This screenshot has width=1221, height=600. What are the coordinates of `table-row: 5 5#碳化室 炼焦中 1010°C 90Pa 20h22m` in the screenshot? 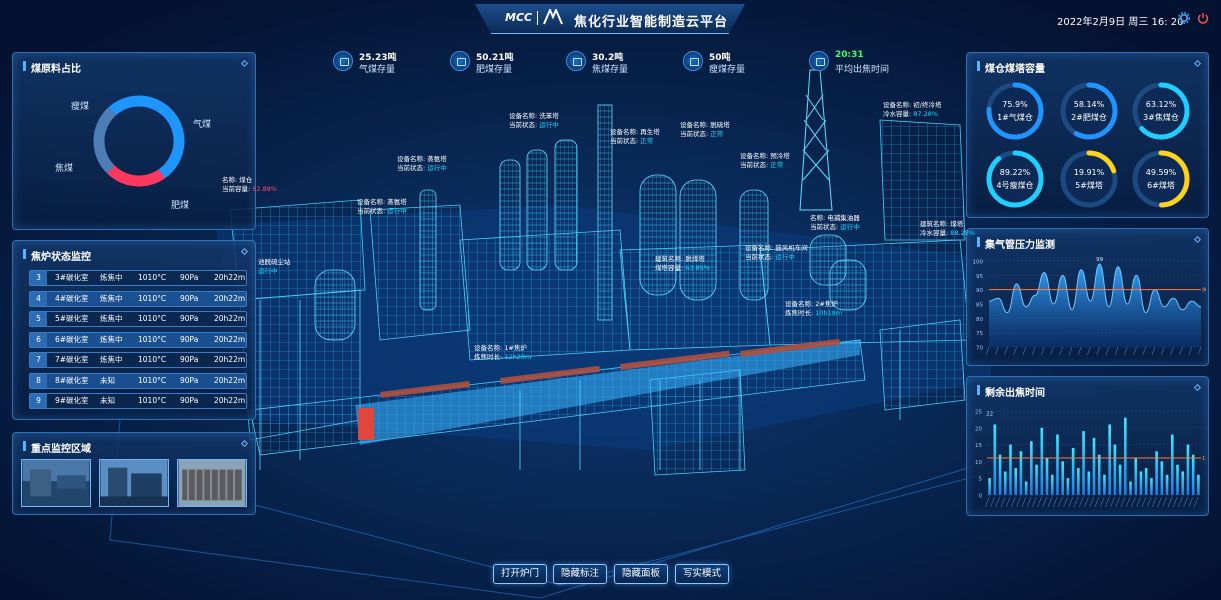 It's located at (138, 319).